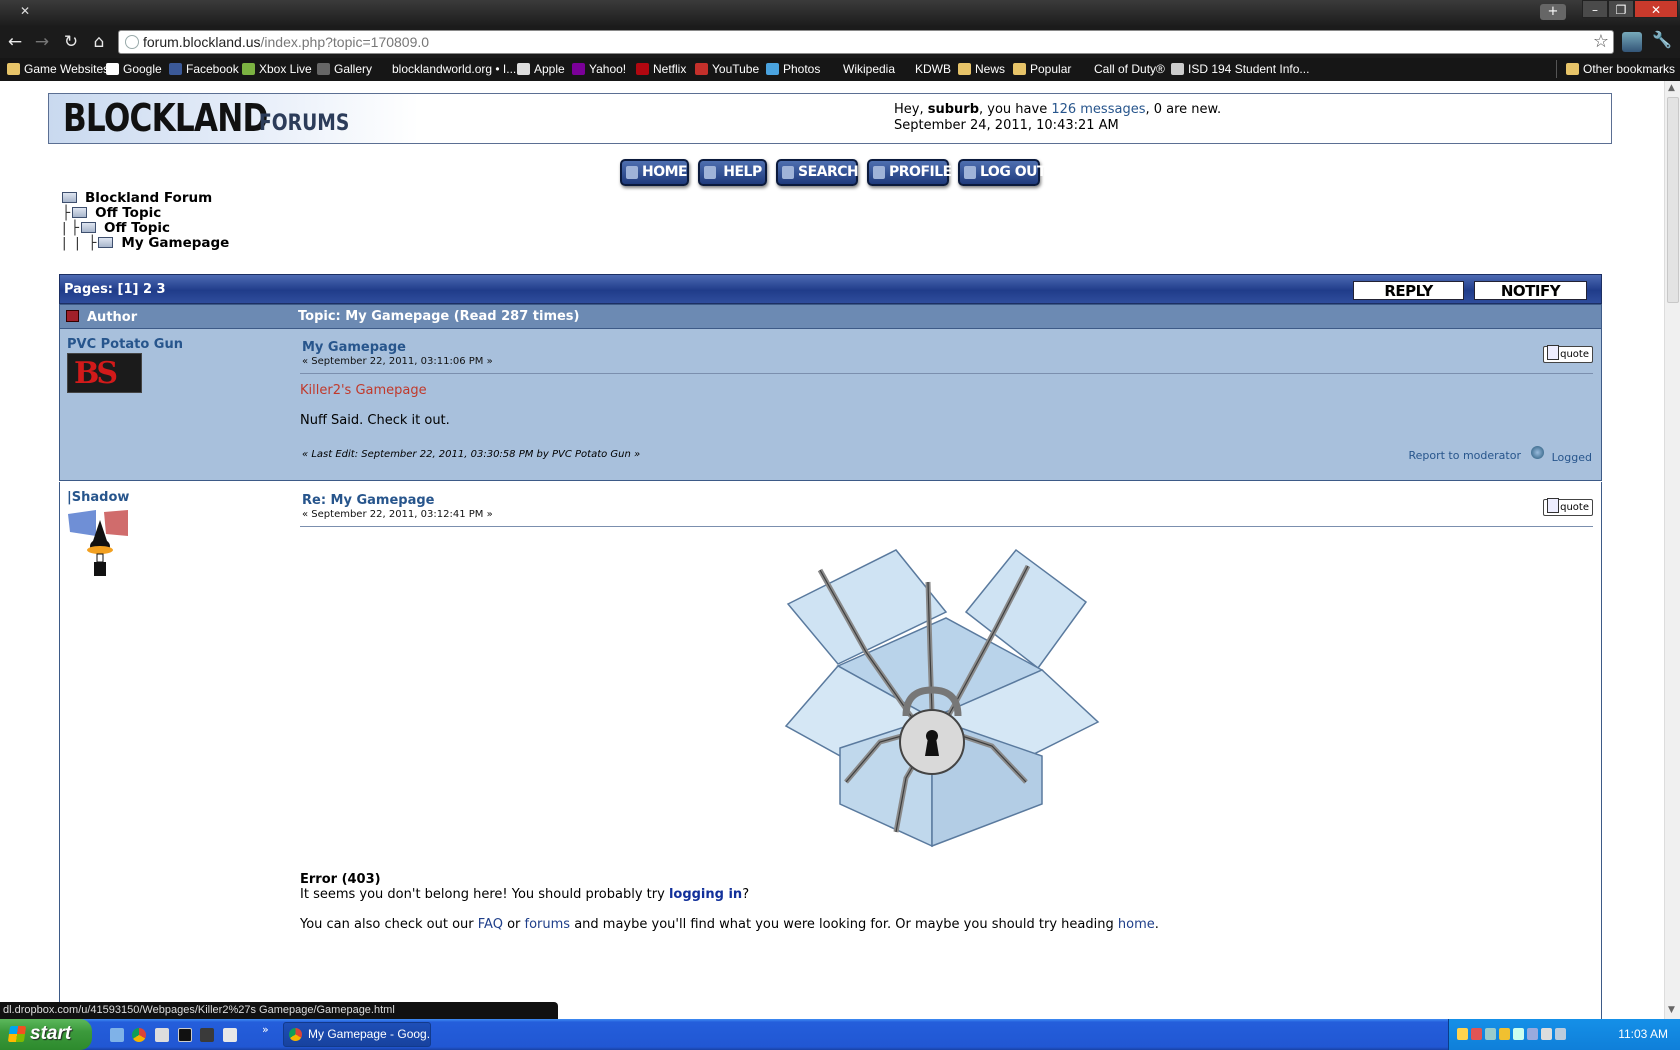  What do you see at coordinates (185, 1035) in the screenshot?
I see `blockland-icon` at bounding box center [185, 1035].